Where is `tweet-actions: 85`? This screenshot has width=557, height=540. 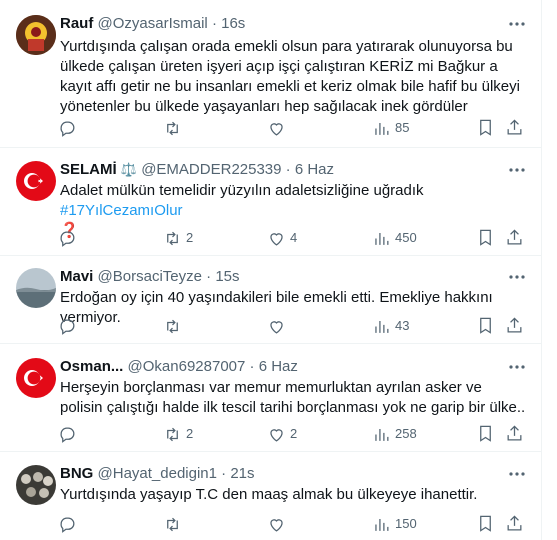 tweet-actions: 85 is located at coordinates (288, 128).